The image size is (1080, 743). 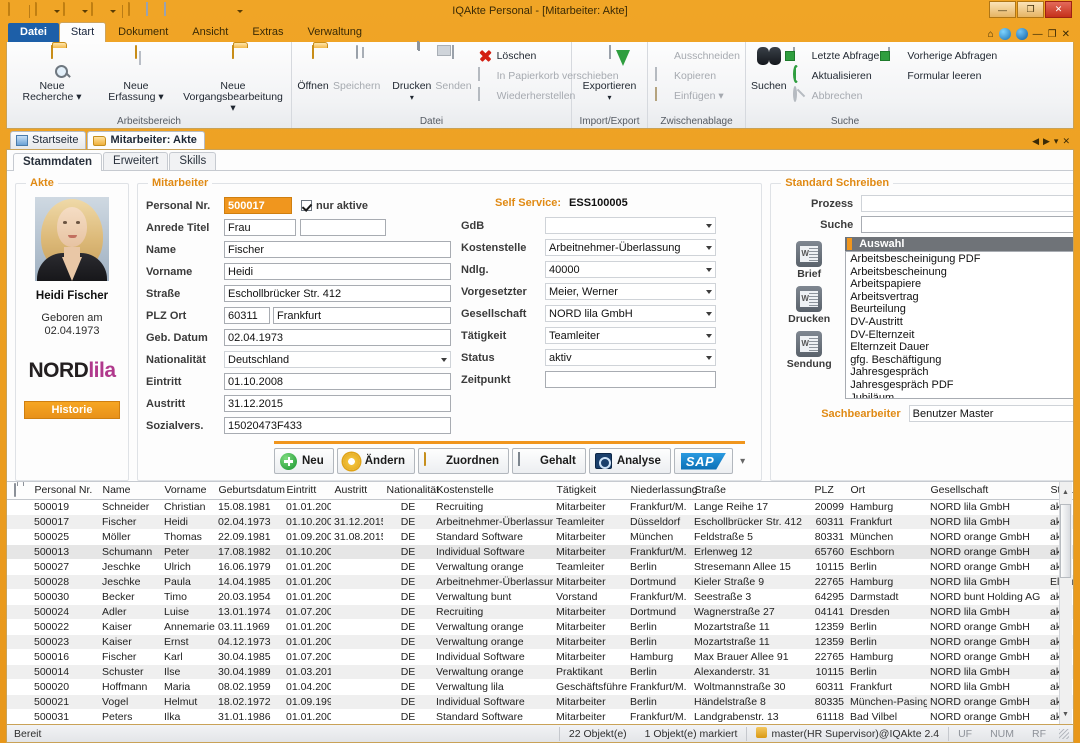 What do you see at coordinates (961, 385) in the screenshot?
I see `list-item: Jahresgespräch PDF` at bounding box center [961, 385].